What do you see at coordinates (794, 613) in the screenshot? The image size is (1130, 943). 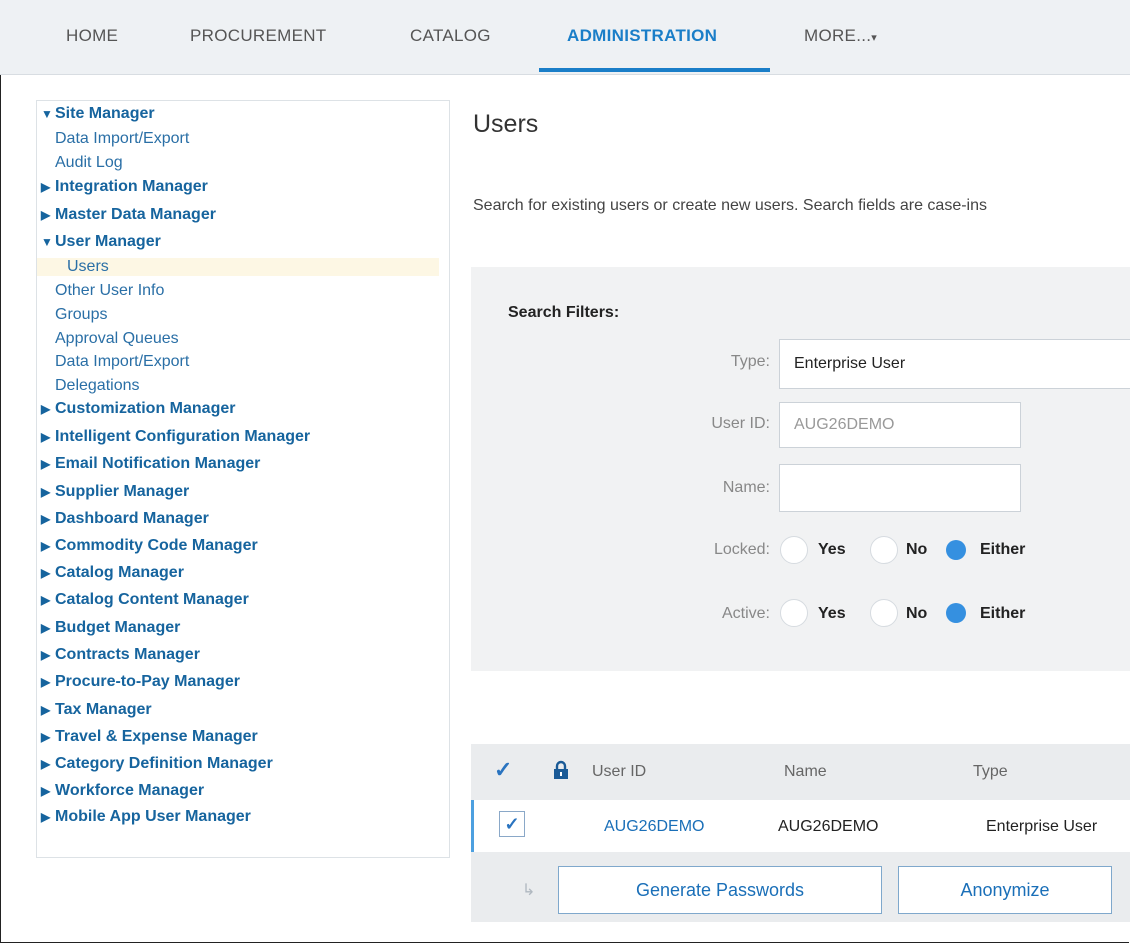 I see `active-yes-radio` at bounding box center [794, 613].